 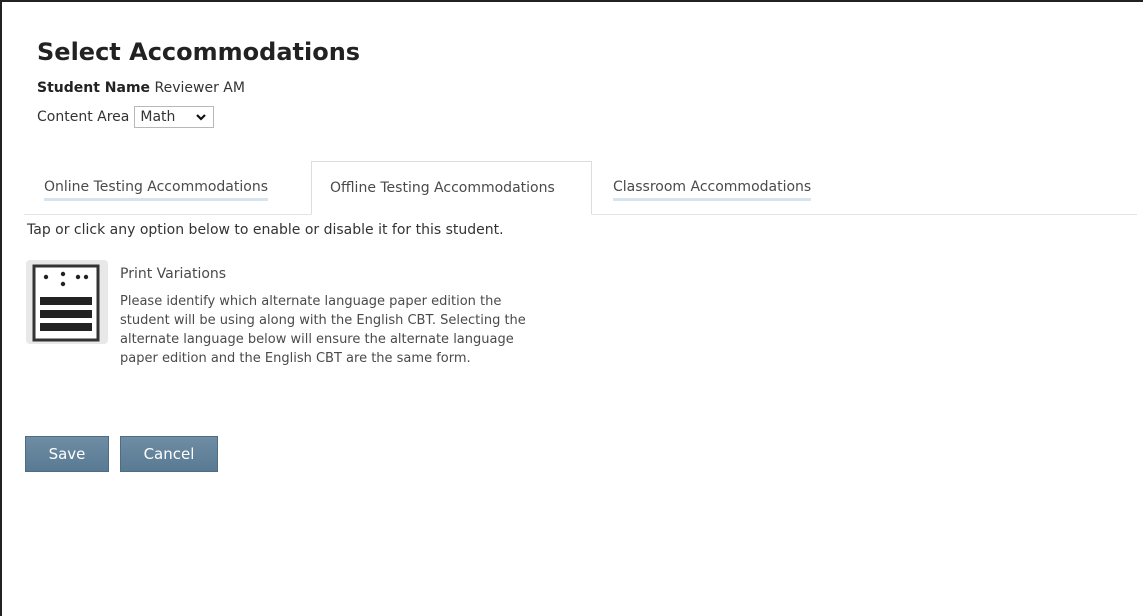 What do you see at coordinates (199, 88) in the screenshot?
I see `student-name-value: Reviewer AM` at bounding box center [199, 88].